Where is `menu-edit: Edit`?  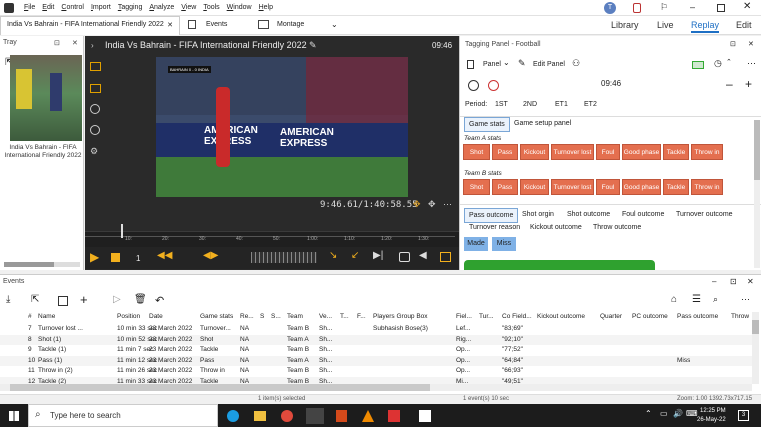
menu-edit: Edit is located at coordinates (48, 7).